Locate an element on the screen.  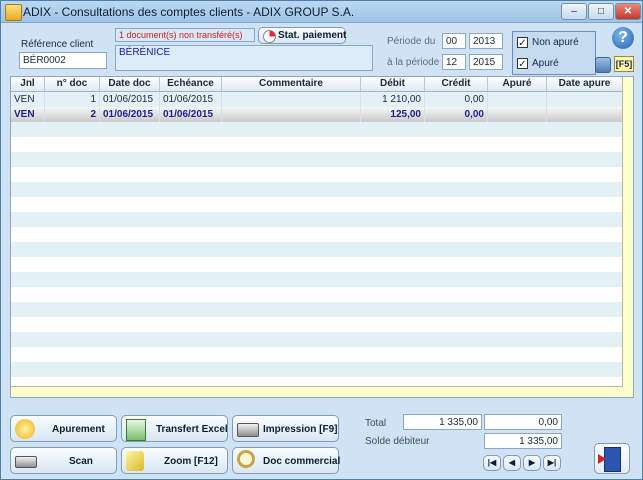
transfert-excel-button: Transfert Excel is located at coordinates (174, 428).